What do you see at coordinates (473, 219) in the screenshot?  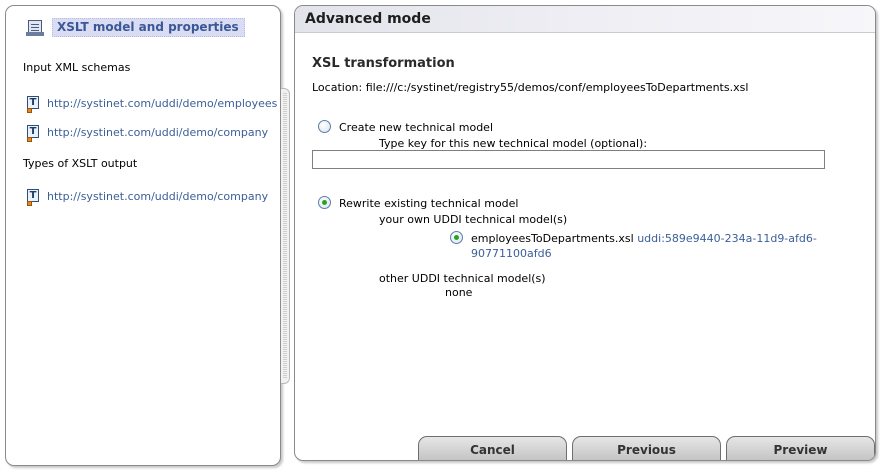 I see `own-models-heading: your own UDDI technical model(s)` at bounding box center [473, 219].